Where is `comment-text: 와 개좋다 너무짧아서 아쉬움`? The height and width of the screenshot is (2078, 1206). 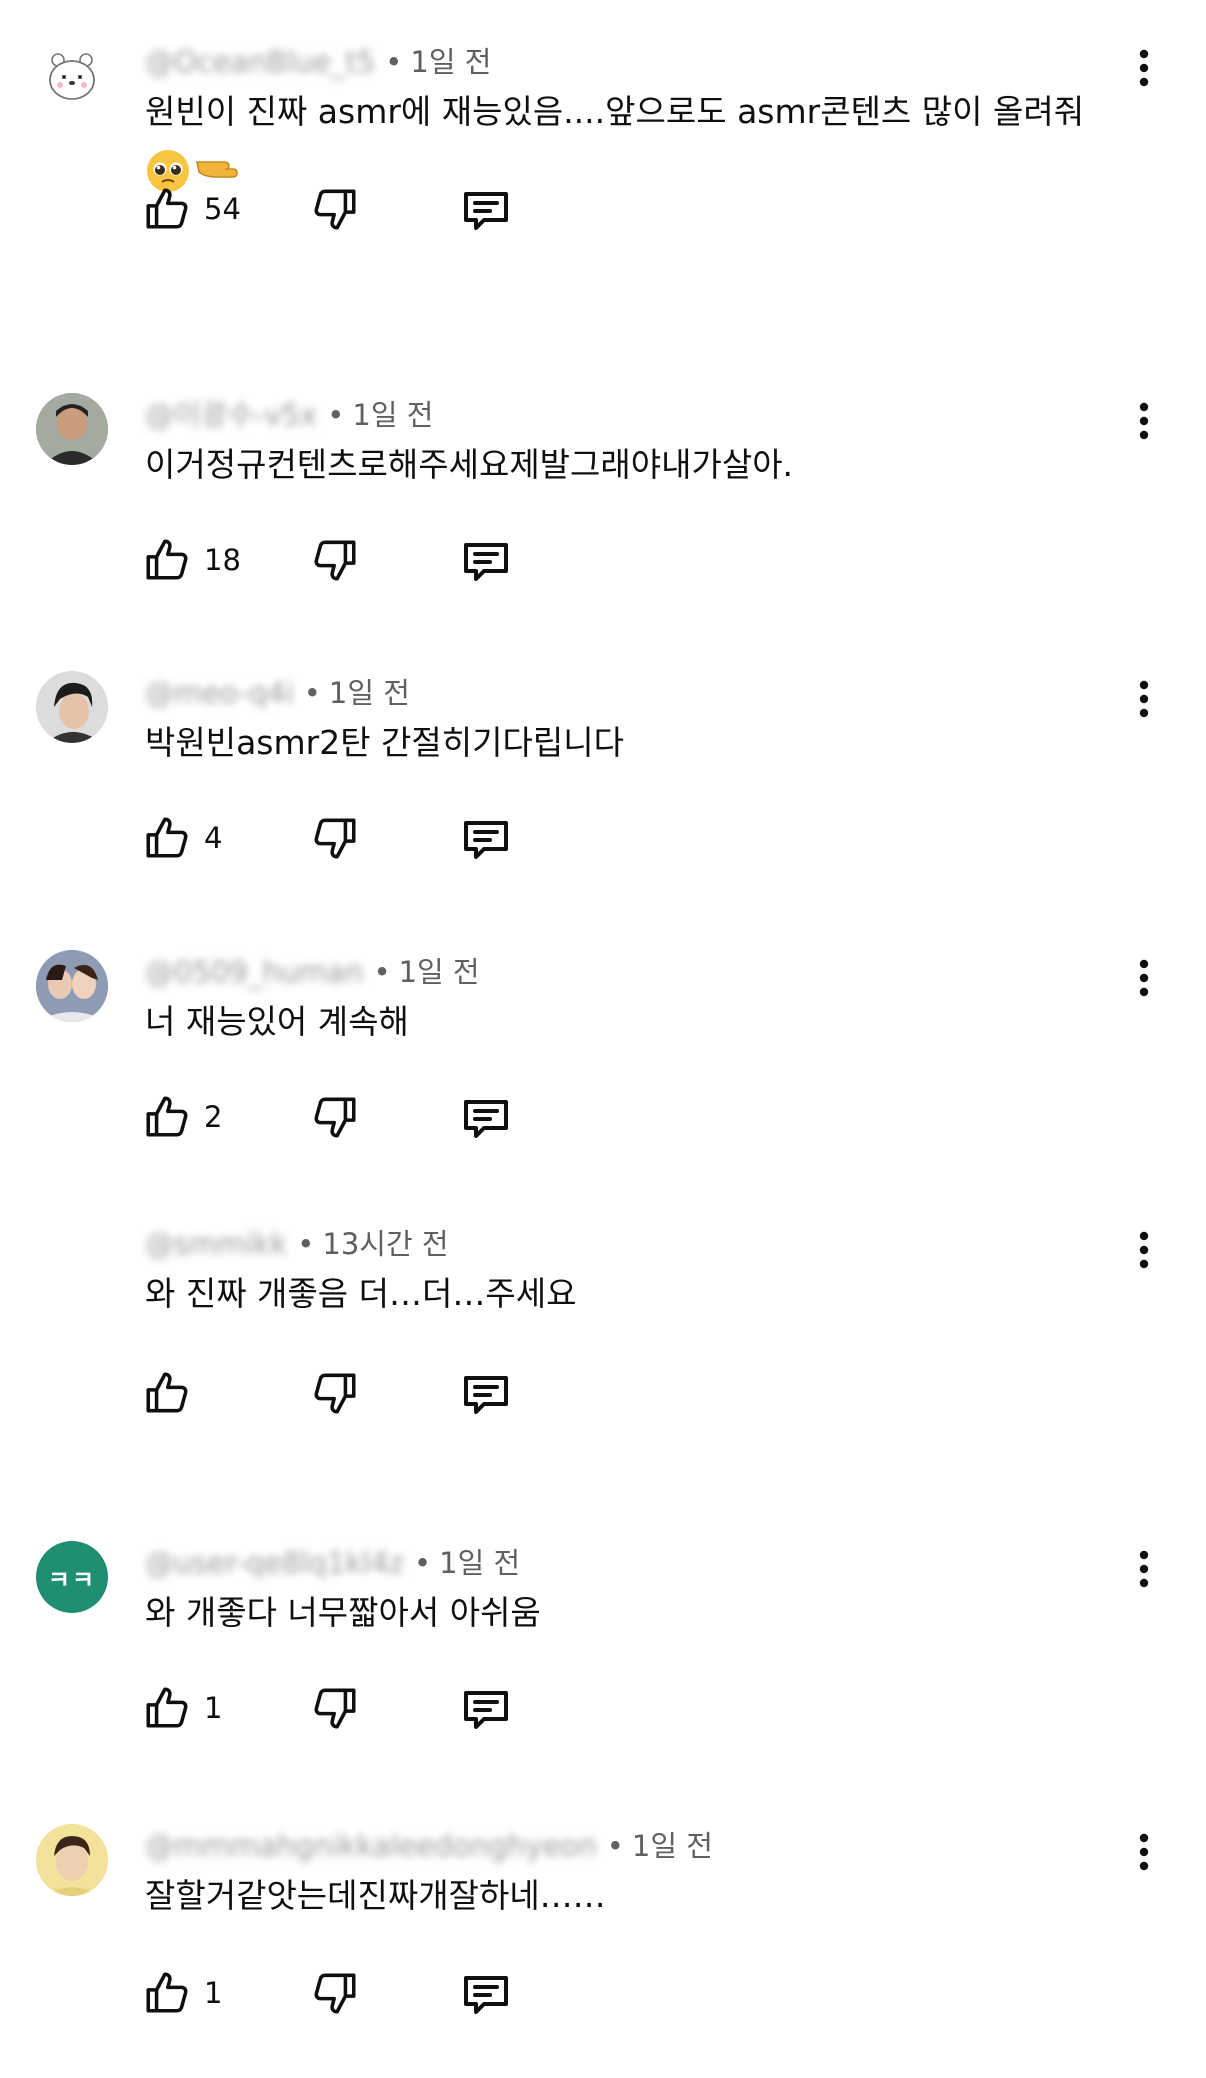 comment-text: 와 개좋다 너무짧아서 아쉬움 is located at coordinates (343, 1612).